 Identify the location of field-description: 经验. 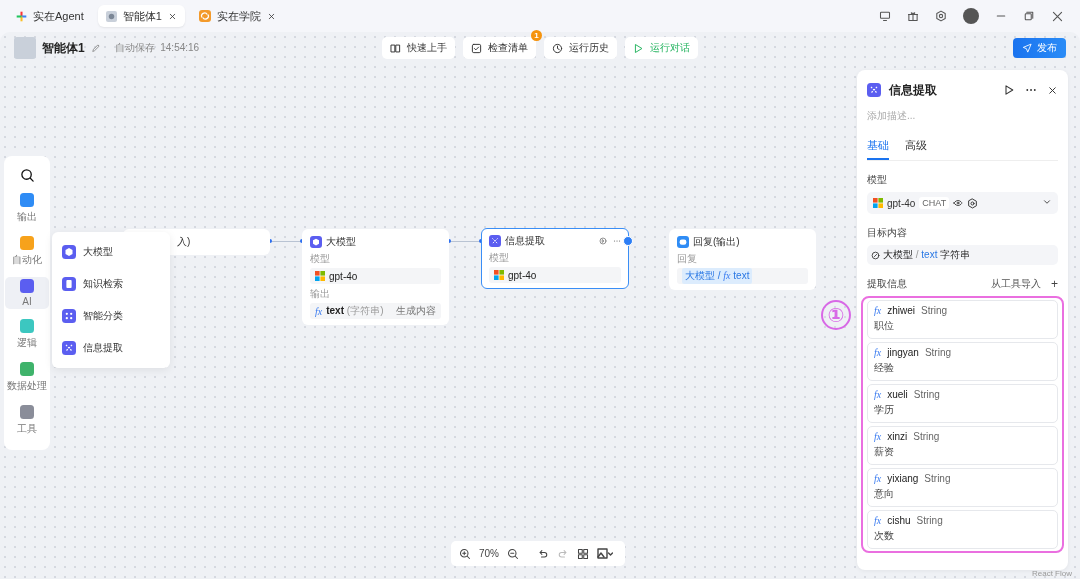
(884, 368).